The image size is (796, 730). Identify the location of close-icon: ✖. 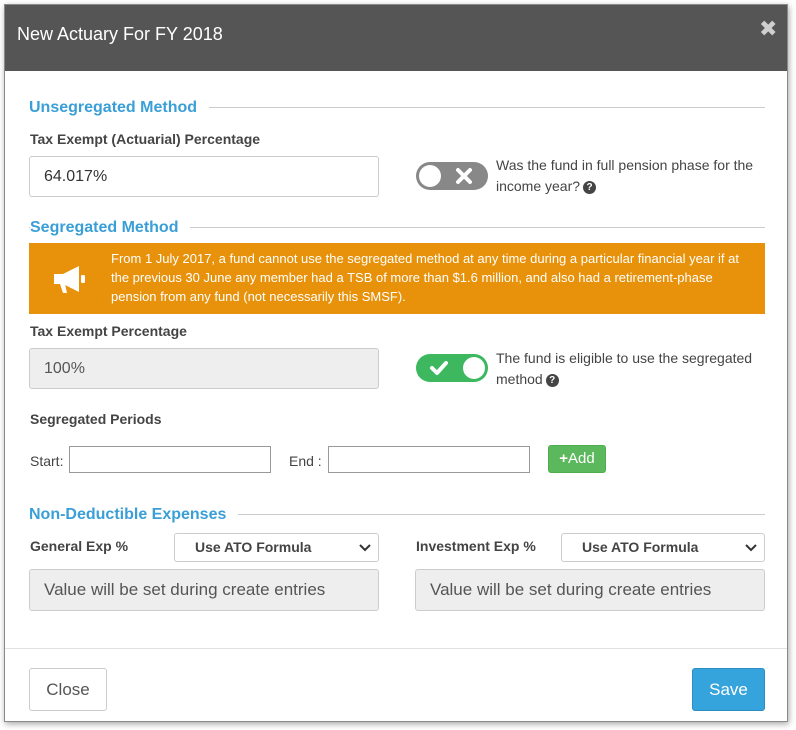
(768, 29).